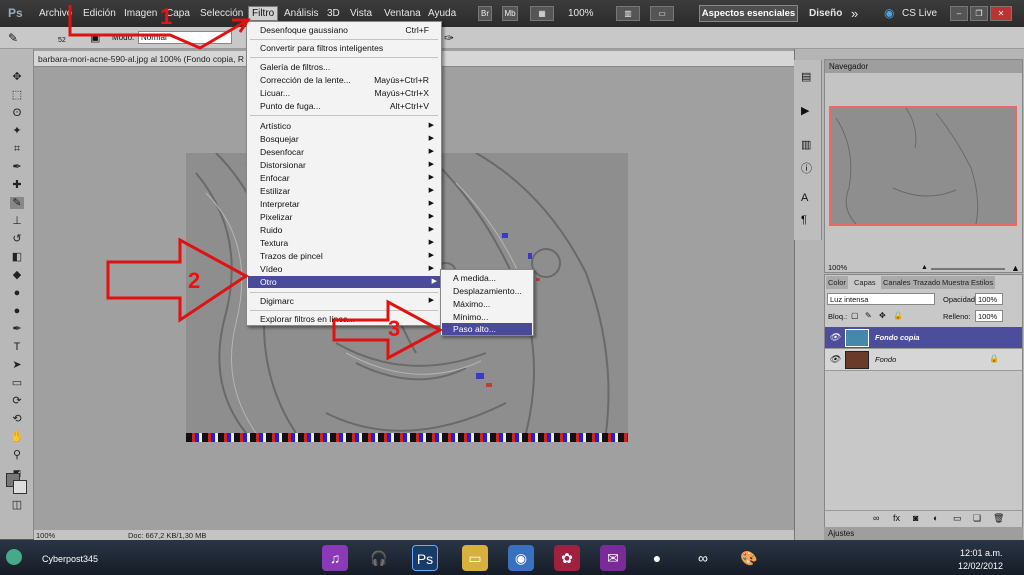  What do you see at coordinates (394, 328) in the screenshot?
I see `annotation-label-3: 3` at bounding box center [394, 328].